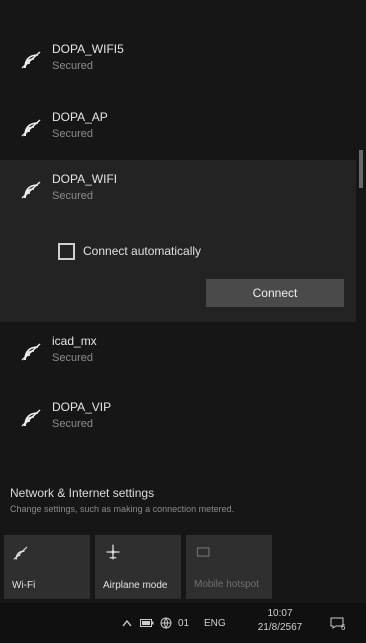 The width and height of the screenshot is (366, 643). Describe the element at coordinates (178, 64) in the screenshot. I see `network-item-dopa-wifi5: DOPA_WIFI5 Secured` at that location.